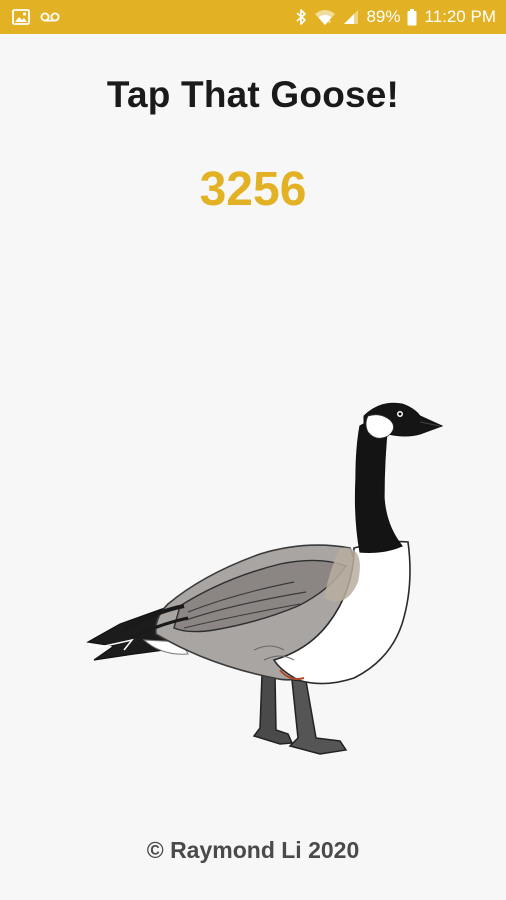  Describe the element at coordinates (253, 189) in the screenshot. I see `score-counter: 3256` at that location.